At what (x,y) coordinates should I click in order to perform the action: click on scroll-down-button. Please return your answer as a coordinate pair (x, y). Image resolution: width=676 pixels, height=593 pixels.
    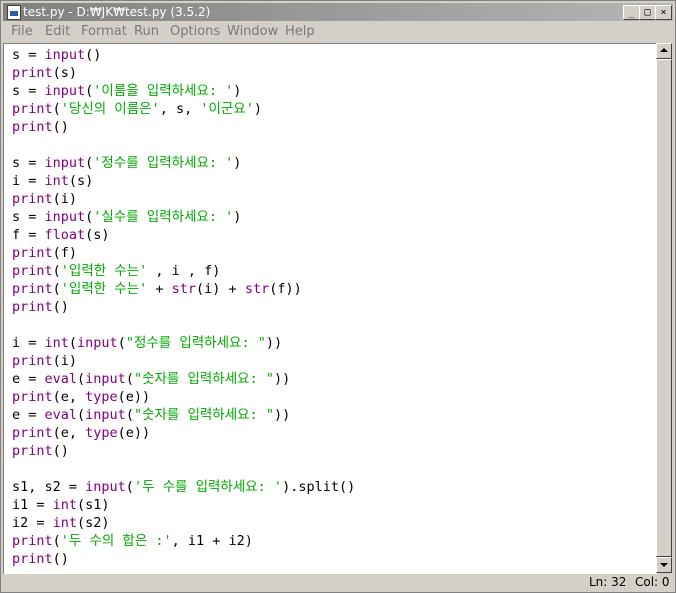
    Looking at the image, I should click on (664, 565).